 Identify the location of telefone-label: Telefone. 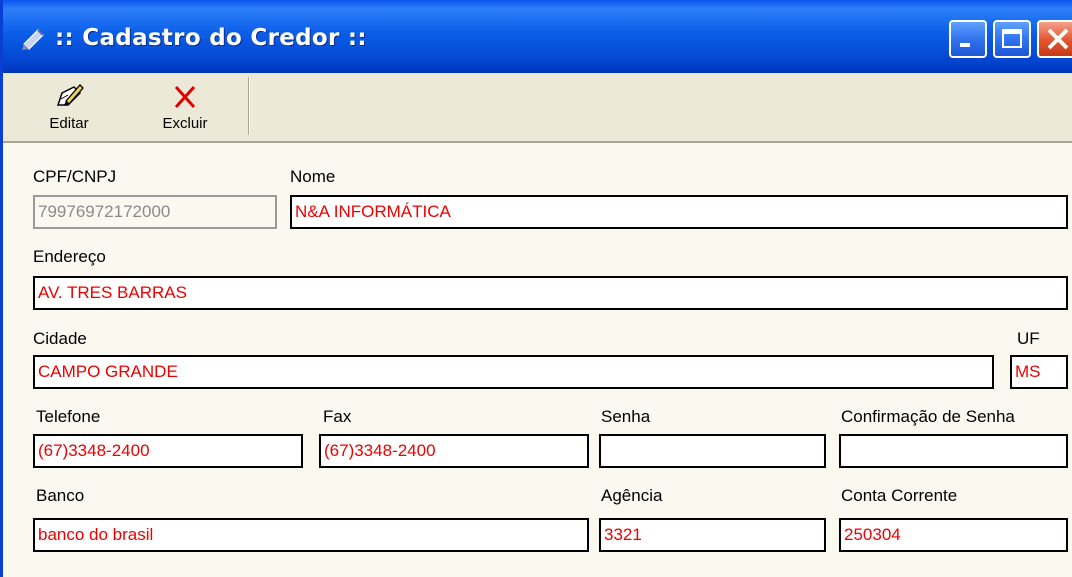
(68, 416).